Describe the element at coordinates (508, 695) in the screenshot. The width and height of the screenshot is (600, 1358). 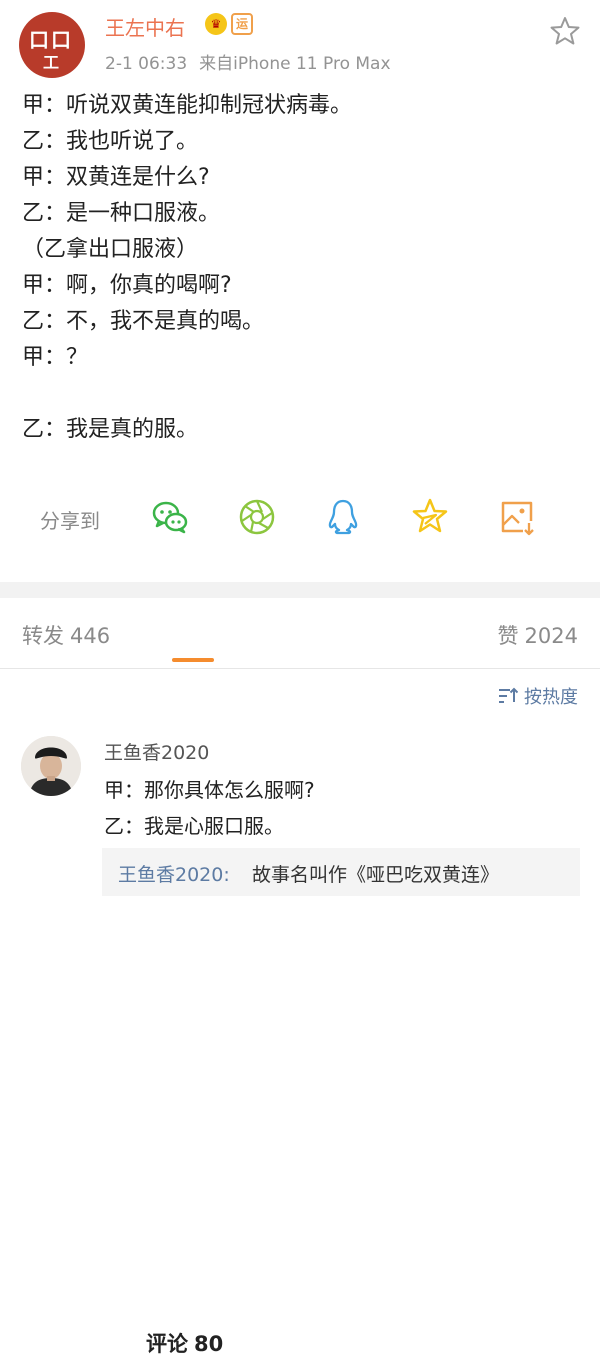
I see `sort-icon` at that location.